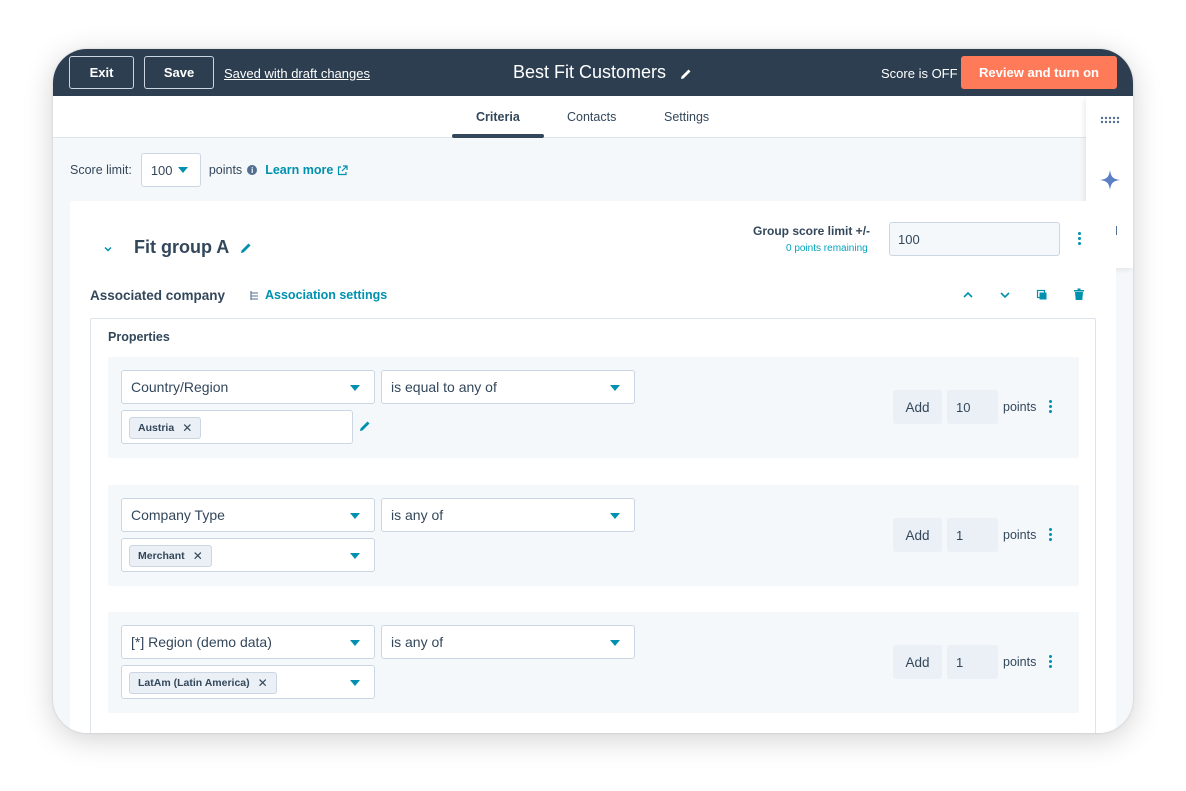 This screenshot has height=791, width=1186. I want to click on save-button: Save, so click(179, 72).